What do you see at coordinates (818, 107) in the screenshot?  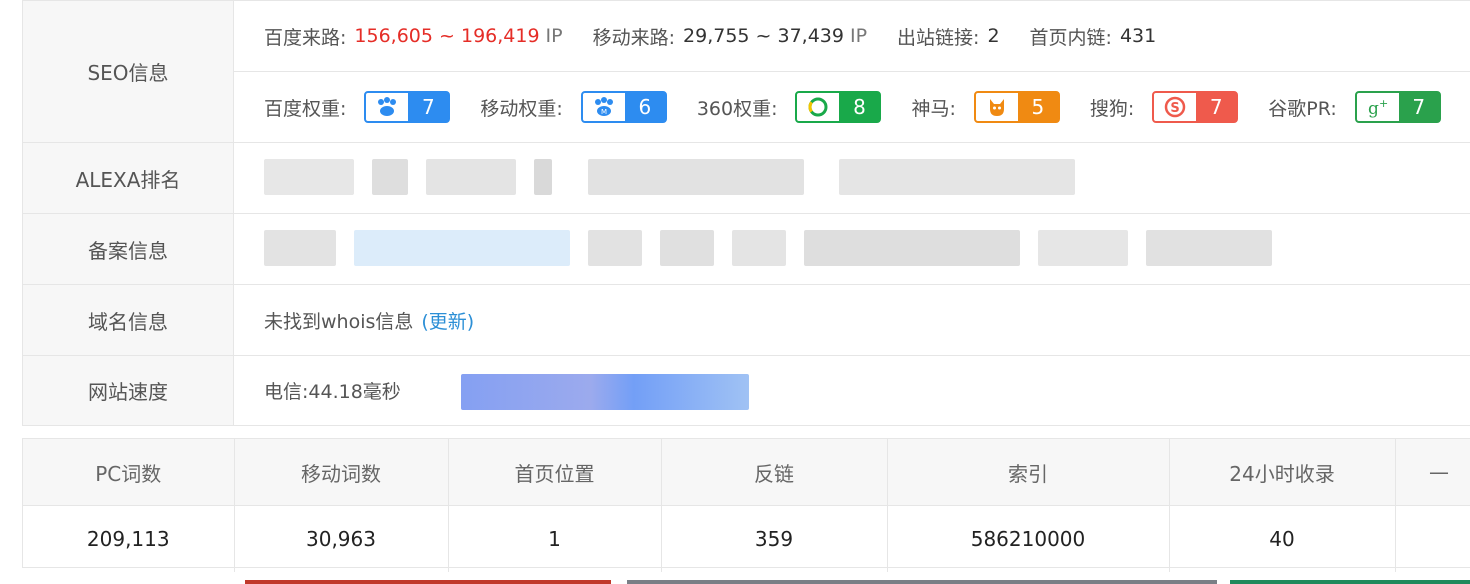 I see `360-search-icon` at bounding box center [818, 107].